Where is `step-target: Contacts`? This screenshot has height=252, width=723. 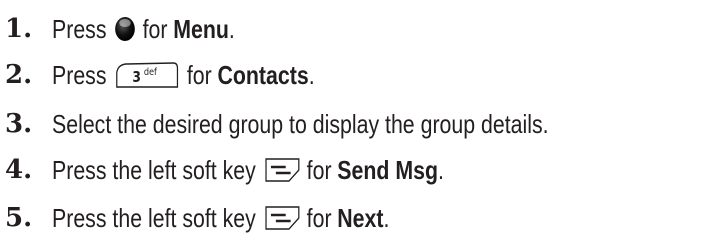 step-target: Contacts is located at coordinates (263, 74).